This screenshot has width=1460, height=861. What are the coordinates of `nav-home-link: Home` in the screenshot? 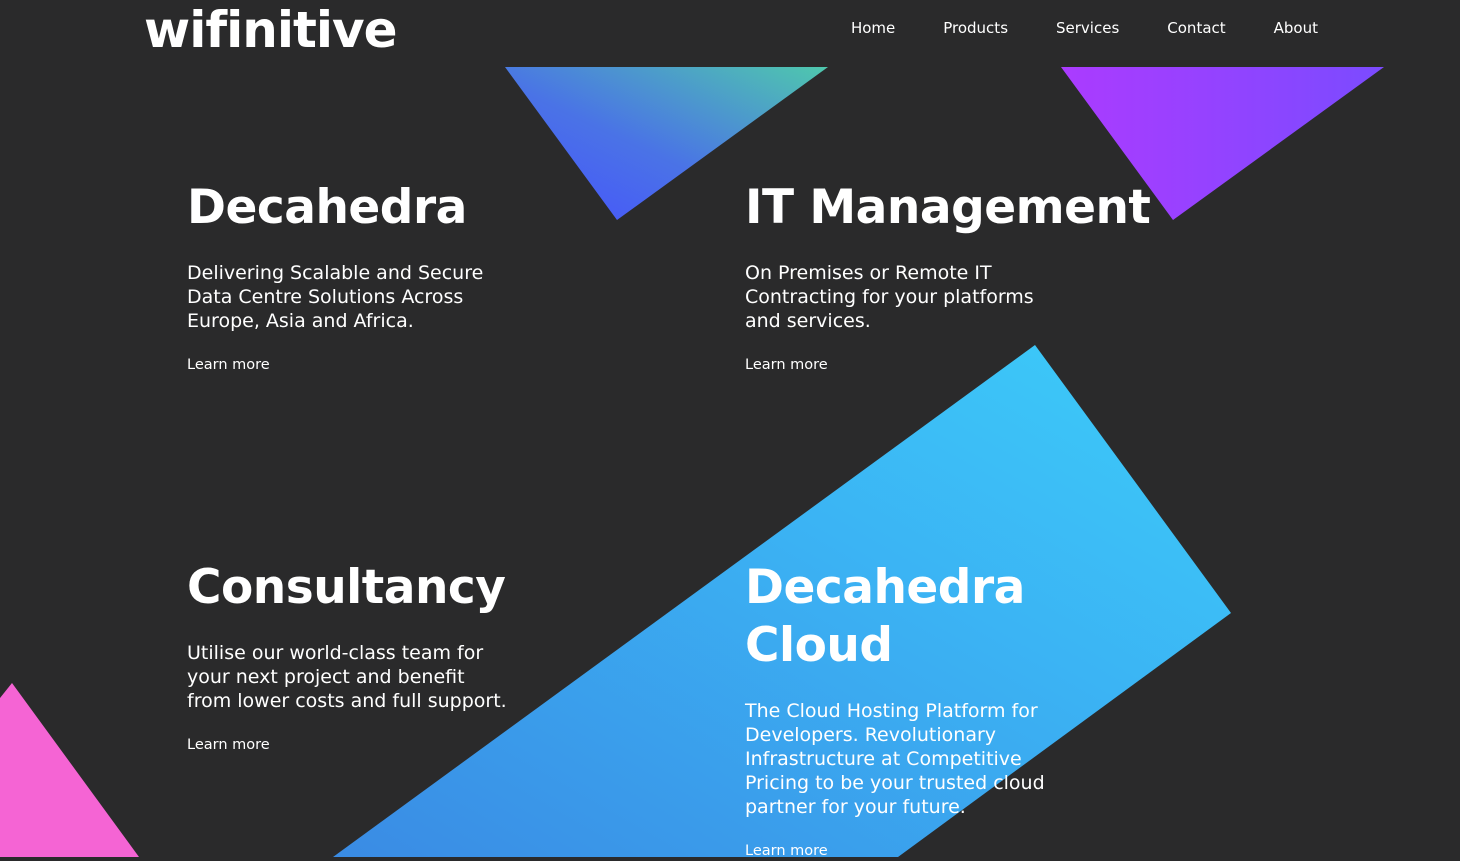 It's located at (873, 28).